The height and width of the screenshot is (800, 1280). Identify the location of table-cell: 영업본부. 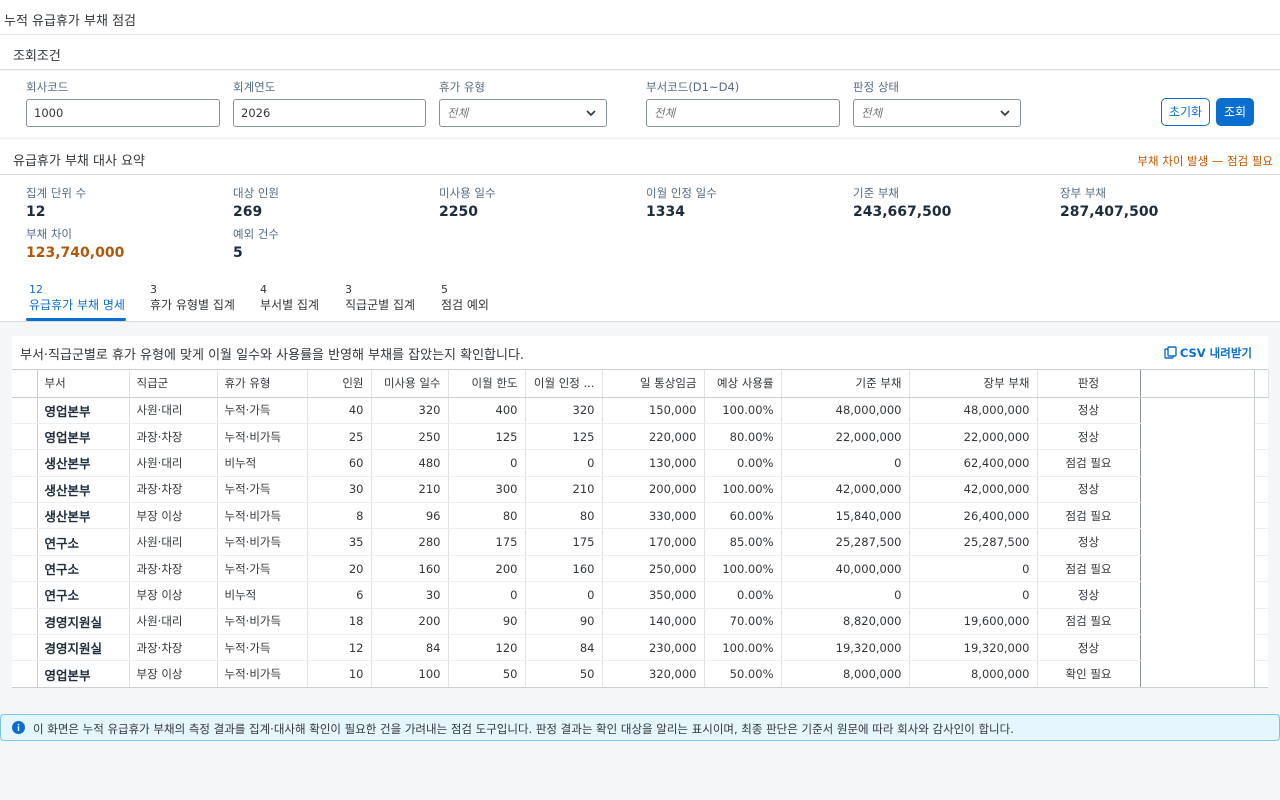
(83, 437).